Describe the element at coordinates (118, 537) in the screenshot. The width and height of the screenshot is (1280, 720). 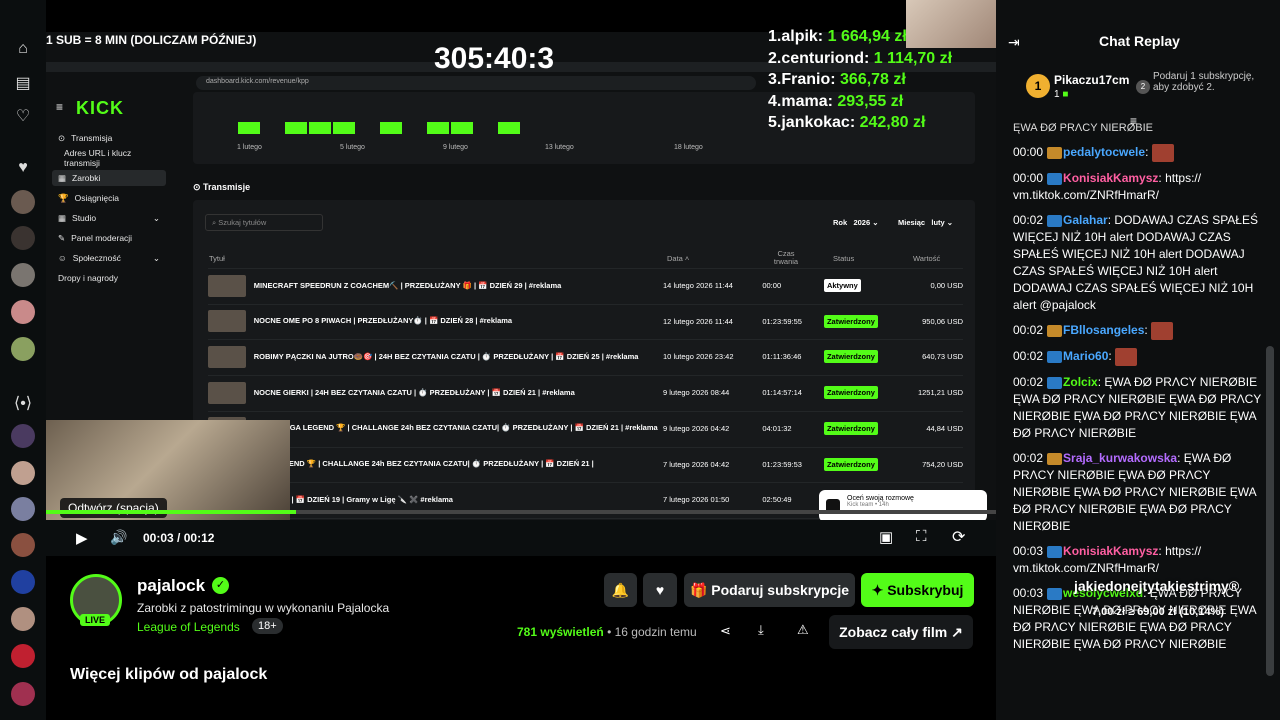
I see `volume-icon: 🔊` at that location.